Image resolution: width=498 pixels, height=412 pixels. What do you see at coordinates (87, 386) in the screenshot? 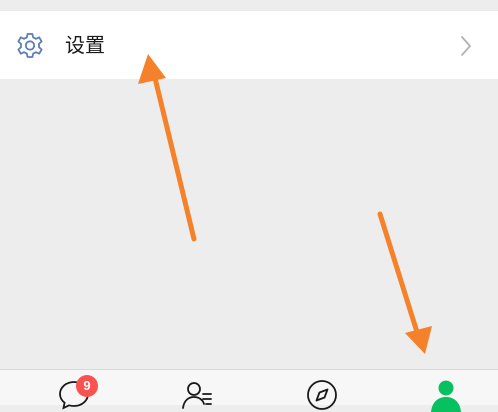
I see `unread-badge: 9` at bounding box center [87, 386].